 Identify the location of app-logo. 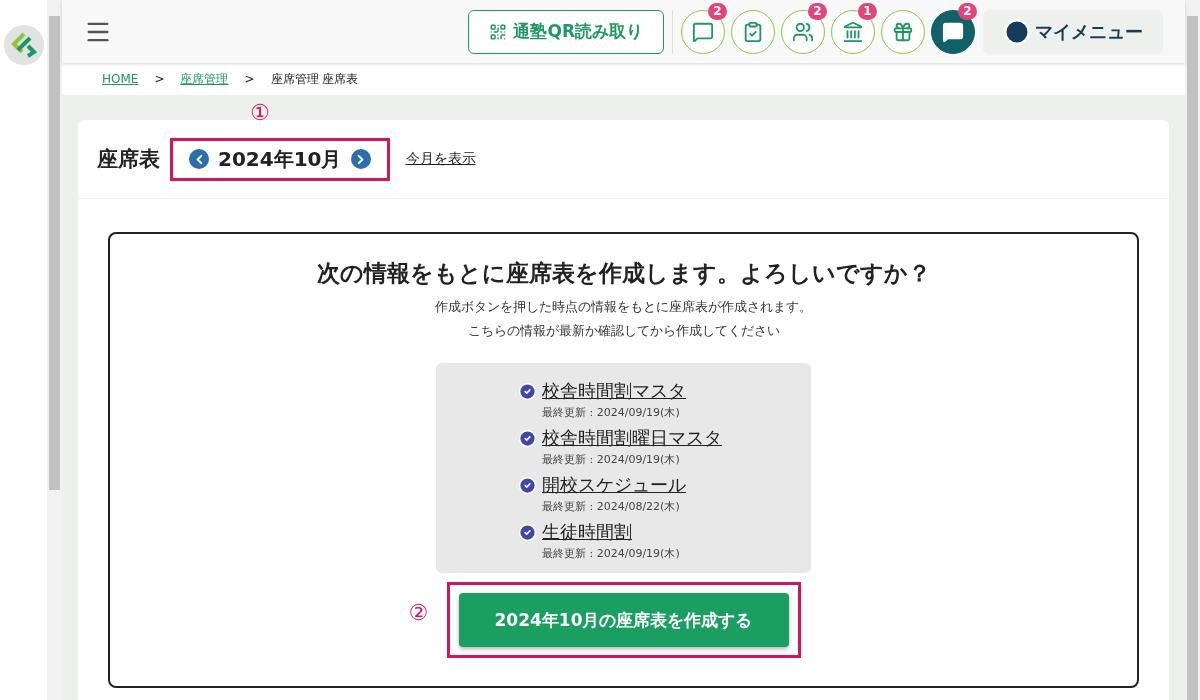
(23, 45).